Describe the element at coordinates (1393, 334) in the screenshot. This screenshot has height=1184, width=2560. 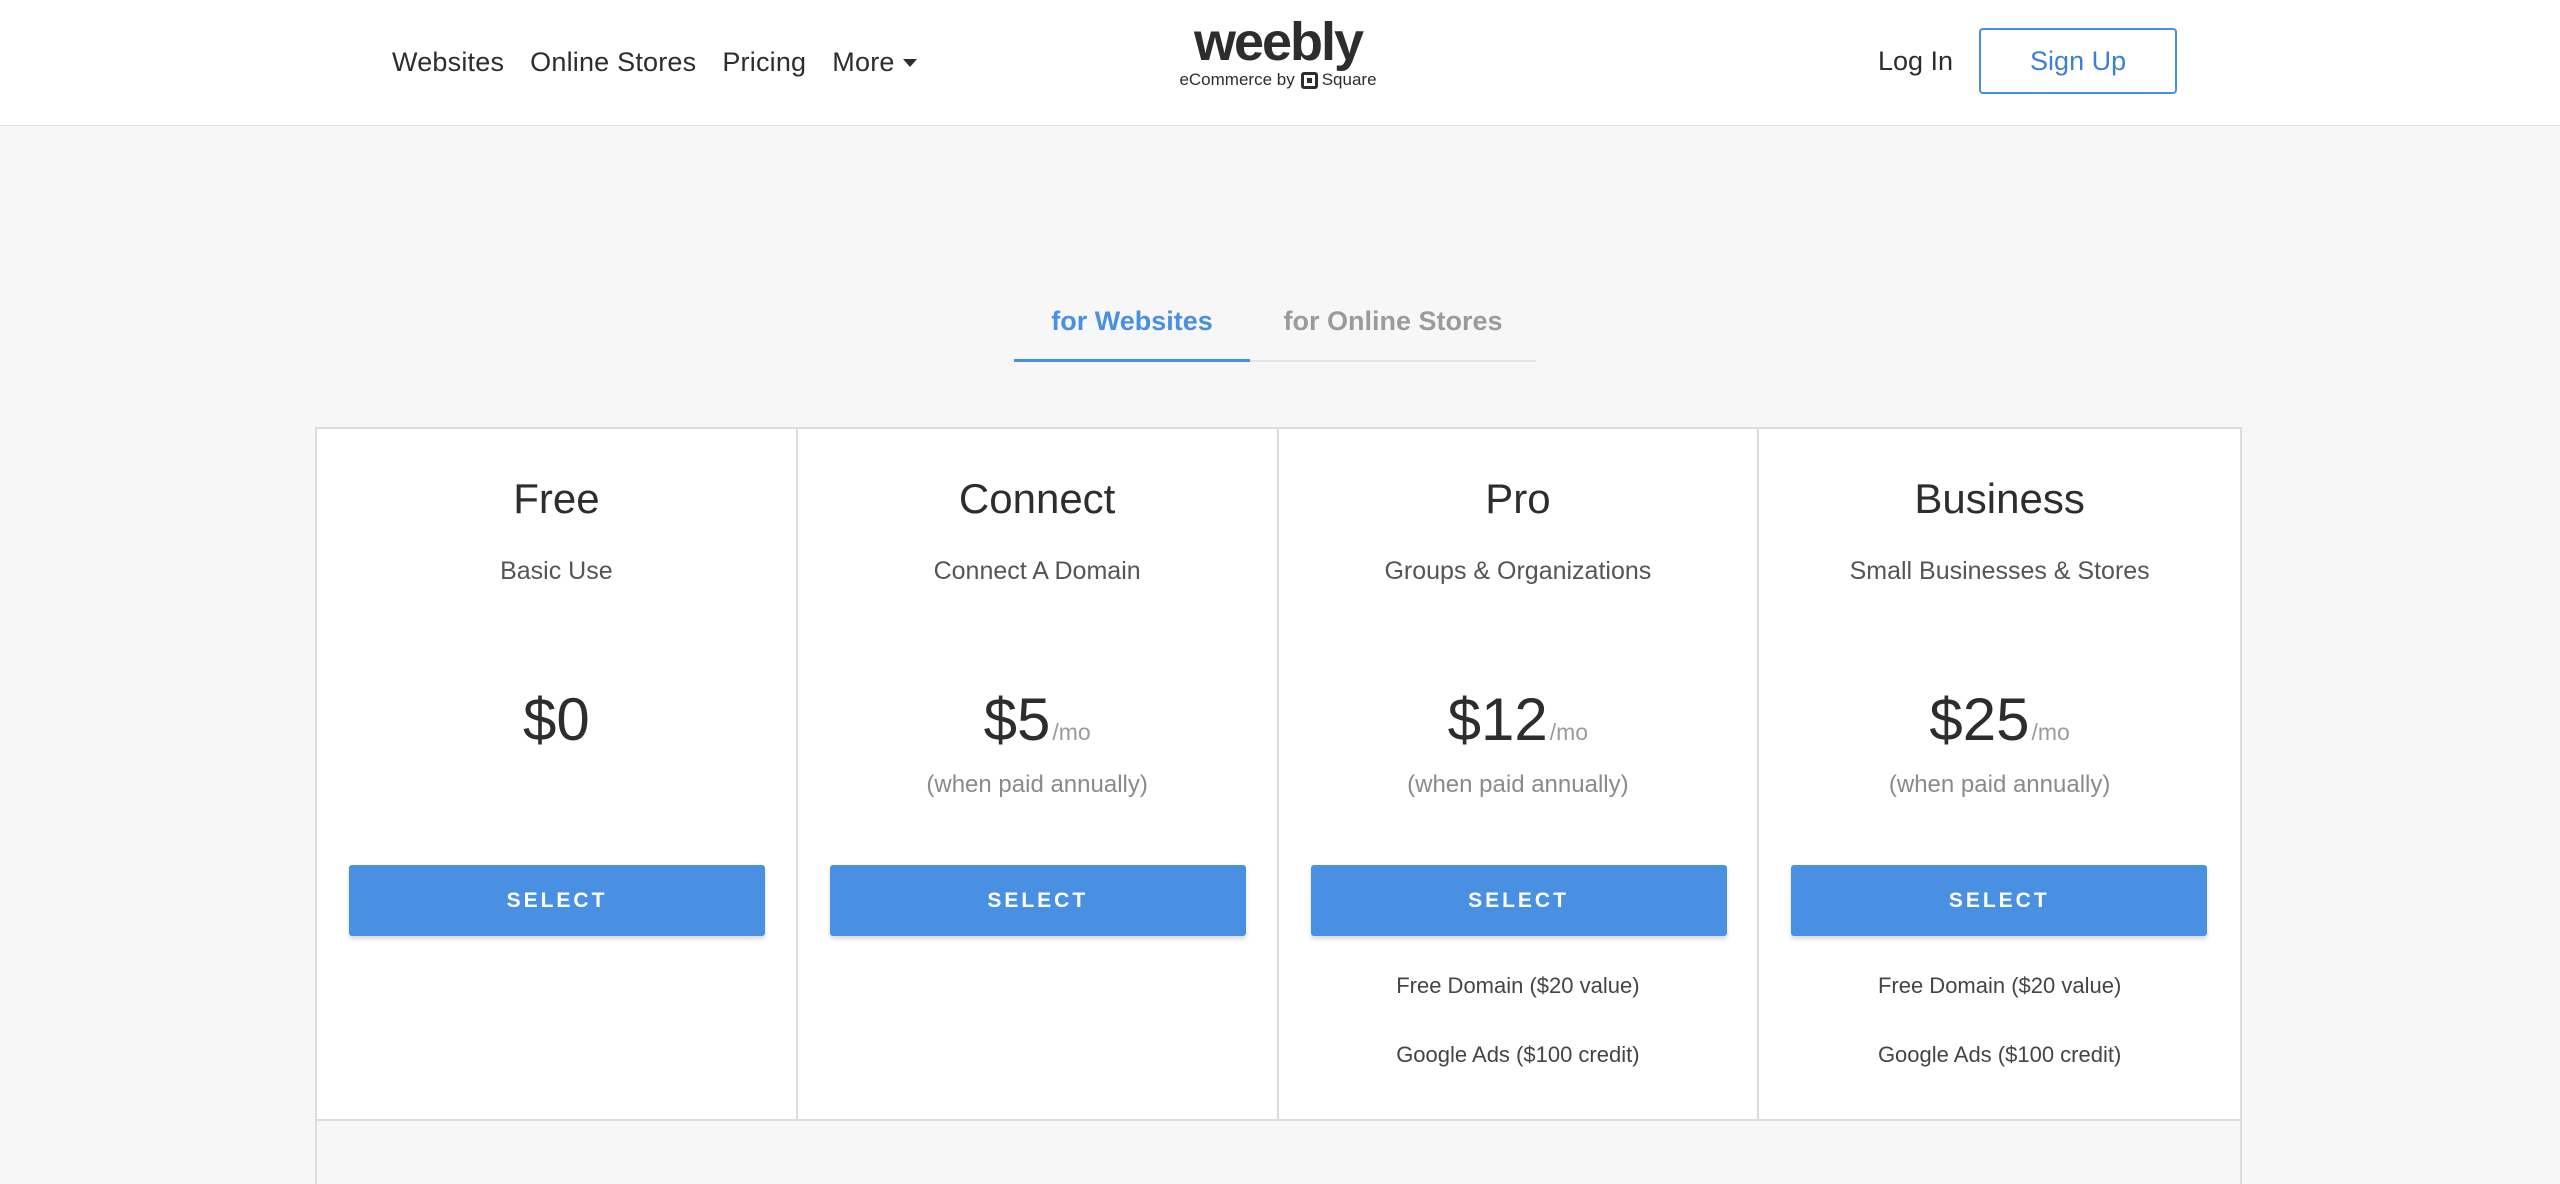
I see `tab-for-online-stores: for Online Stores` at that location.